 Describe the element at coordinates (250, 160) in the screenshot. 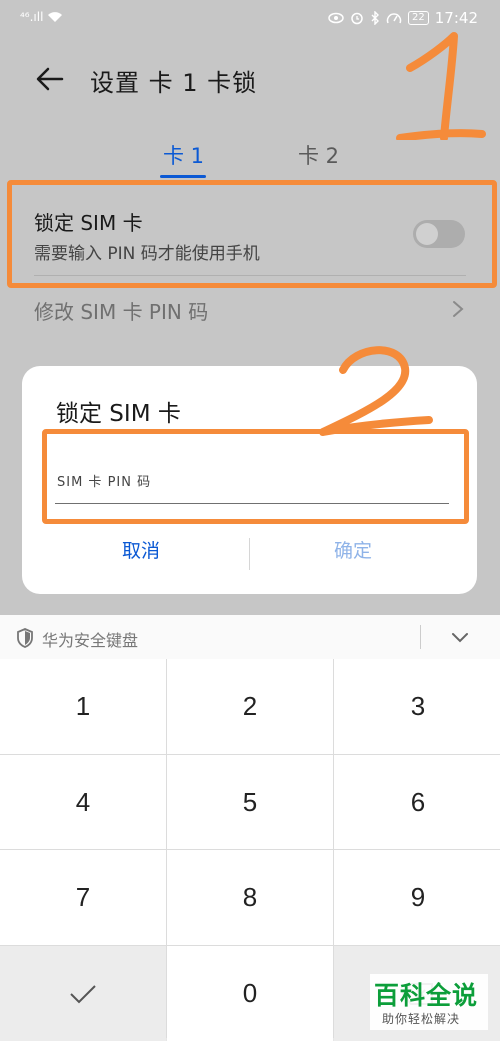

I see `sim-tabs: 卡 1 卡 2` at that location.